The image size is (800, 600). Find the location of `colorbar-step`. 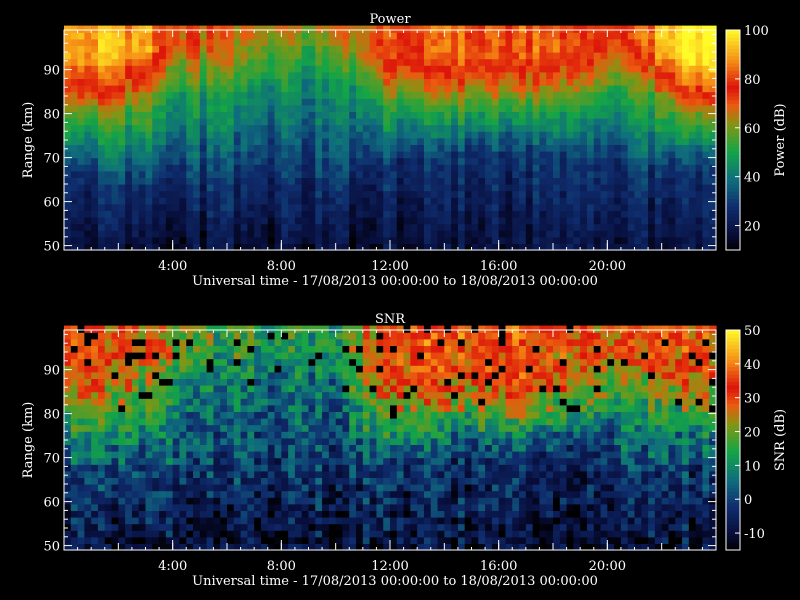

colorbar-step is located at coordinates (733, 32).